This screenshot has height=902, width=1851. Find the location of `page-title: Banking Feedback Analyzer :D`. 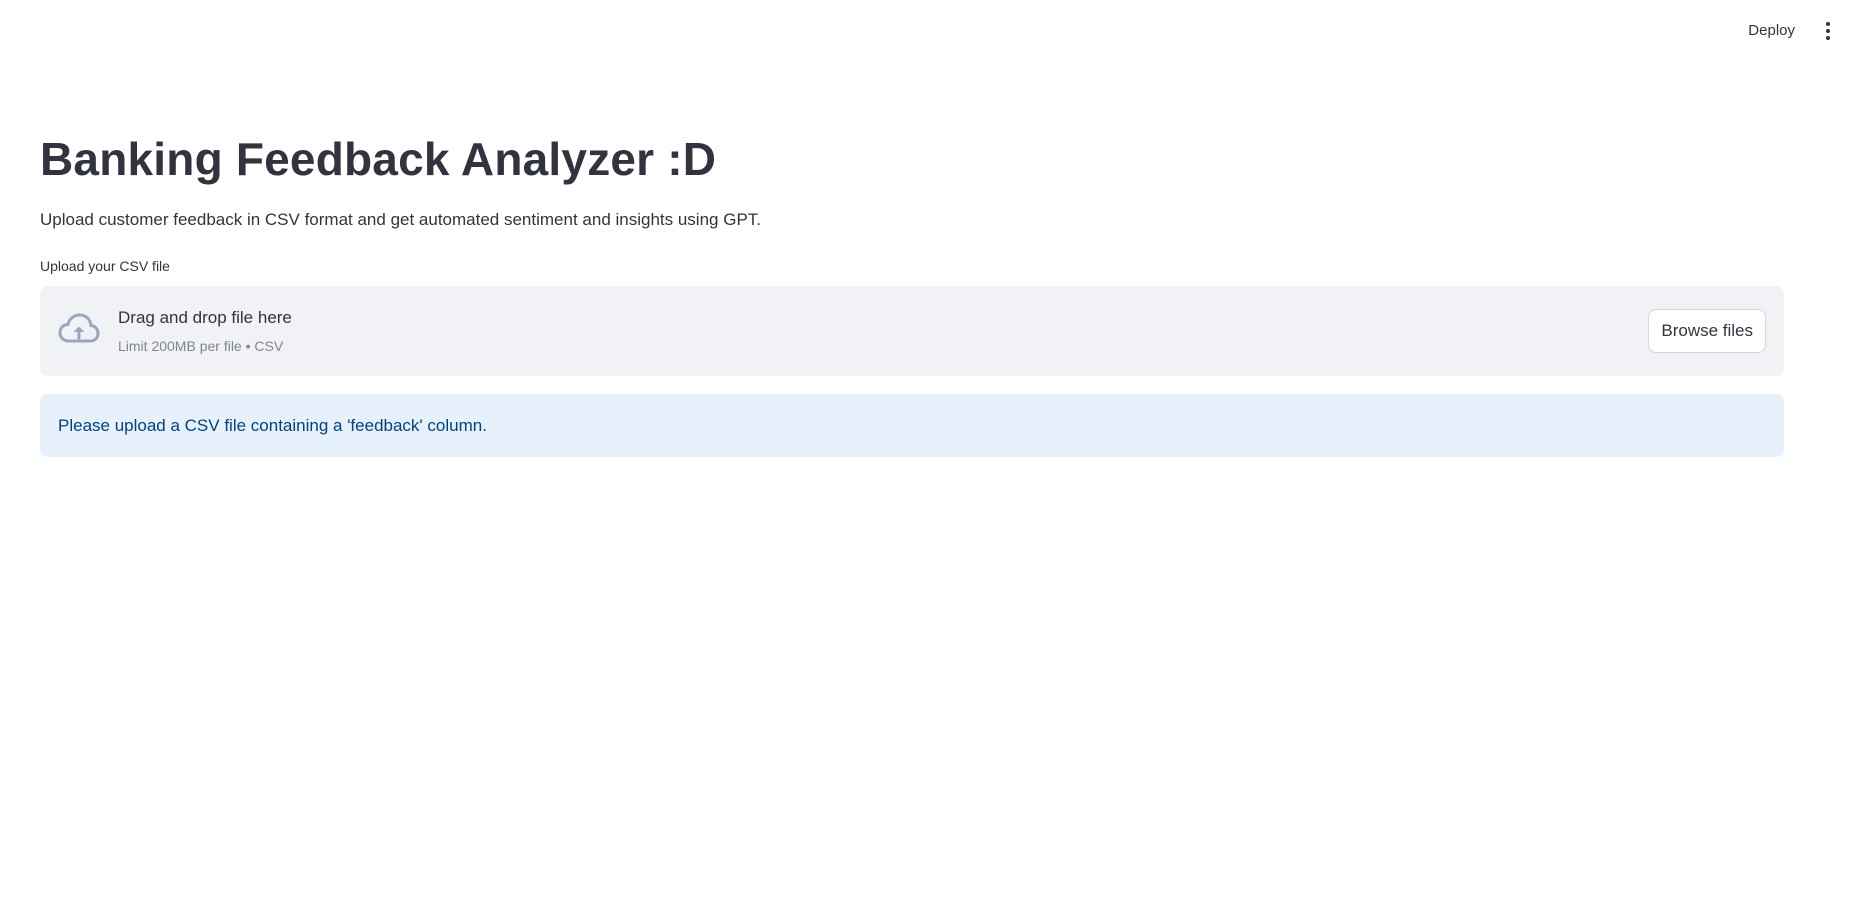

page-title: Banking Feedback Analyzer :D is located at coordinates (378, 159).